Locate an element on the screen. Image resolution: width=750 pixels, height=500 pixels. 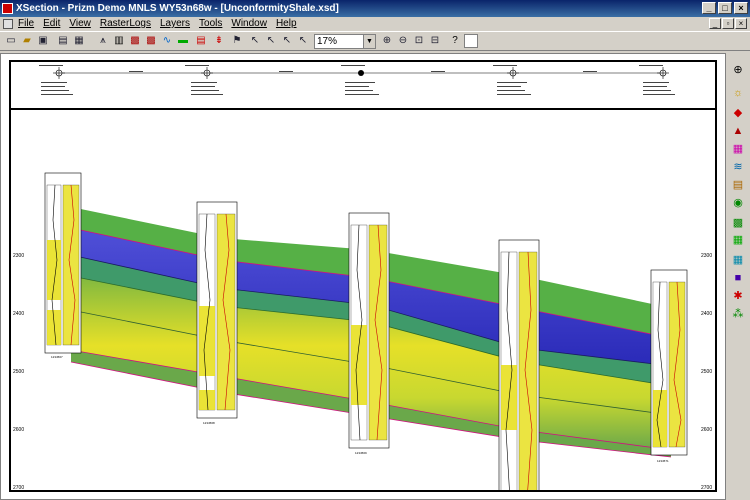
depth-tick-label-left: 2500 is located at coordinates (18, 372).